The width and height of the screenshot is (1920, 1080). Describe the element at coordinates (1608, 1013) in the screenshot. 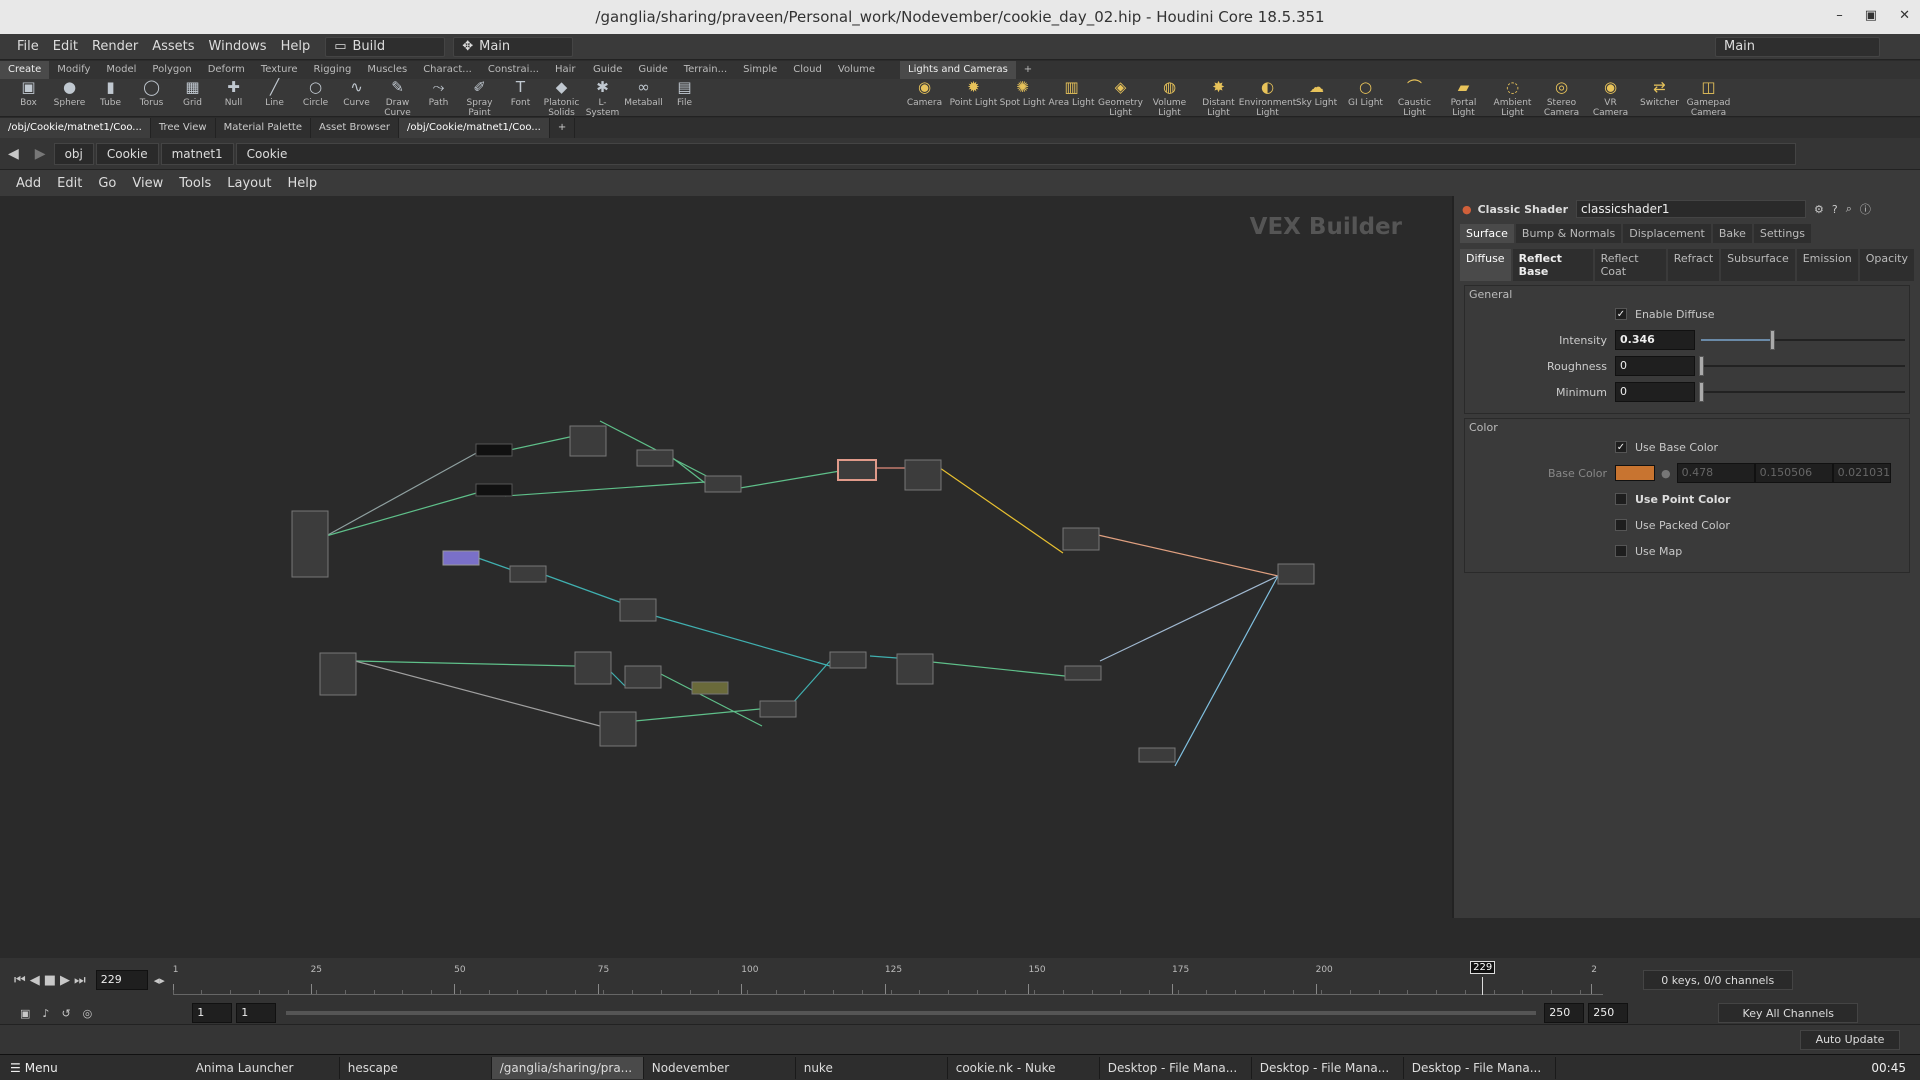

I see `range-end2-field: 250` at that location.